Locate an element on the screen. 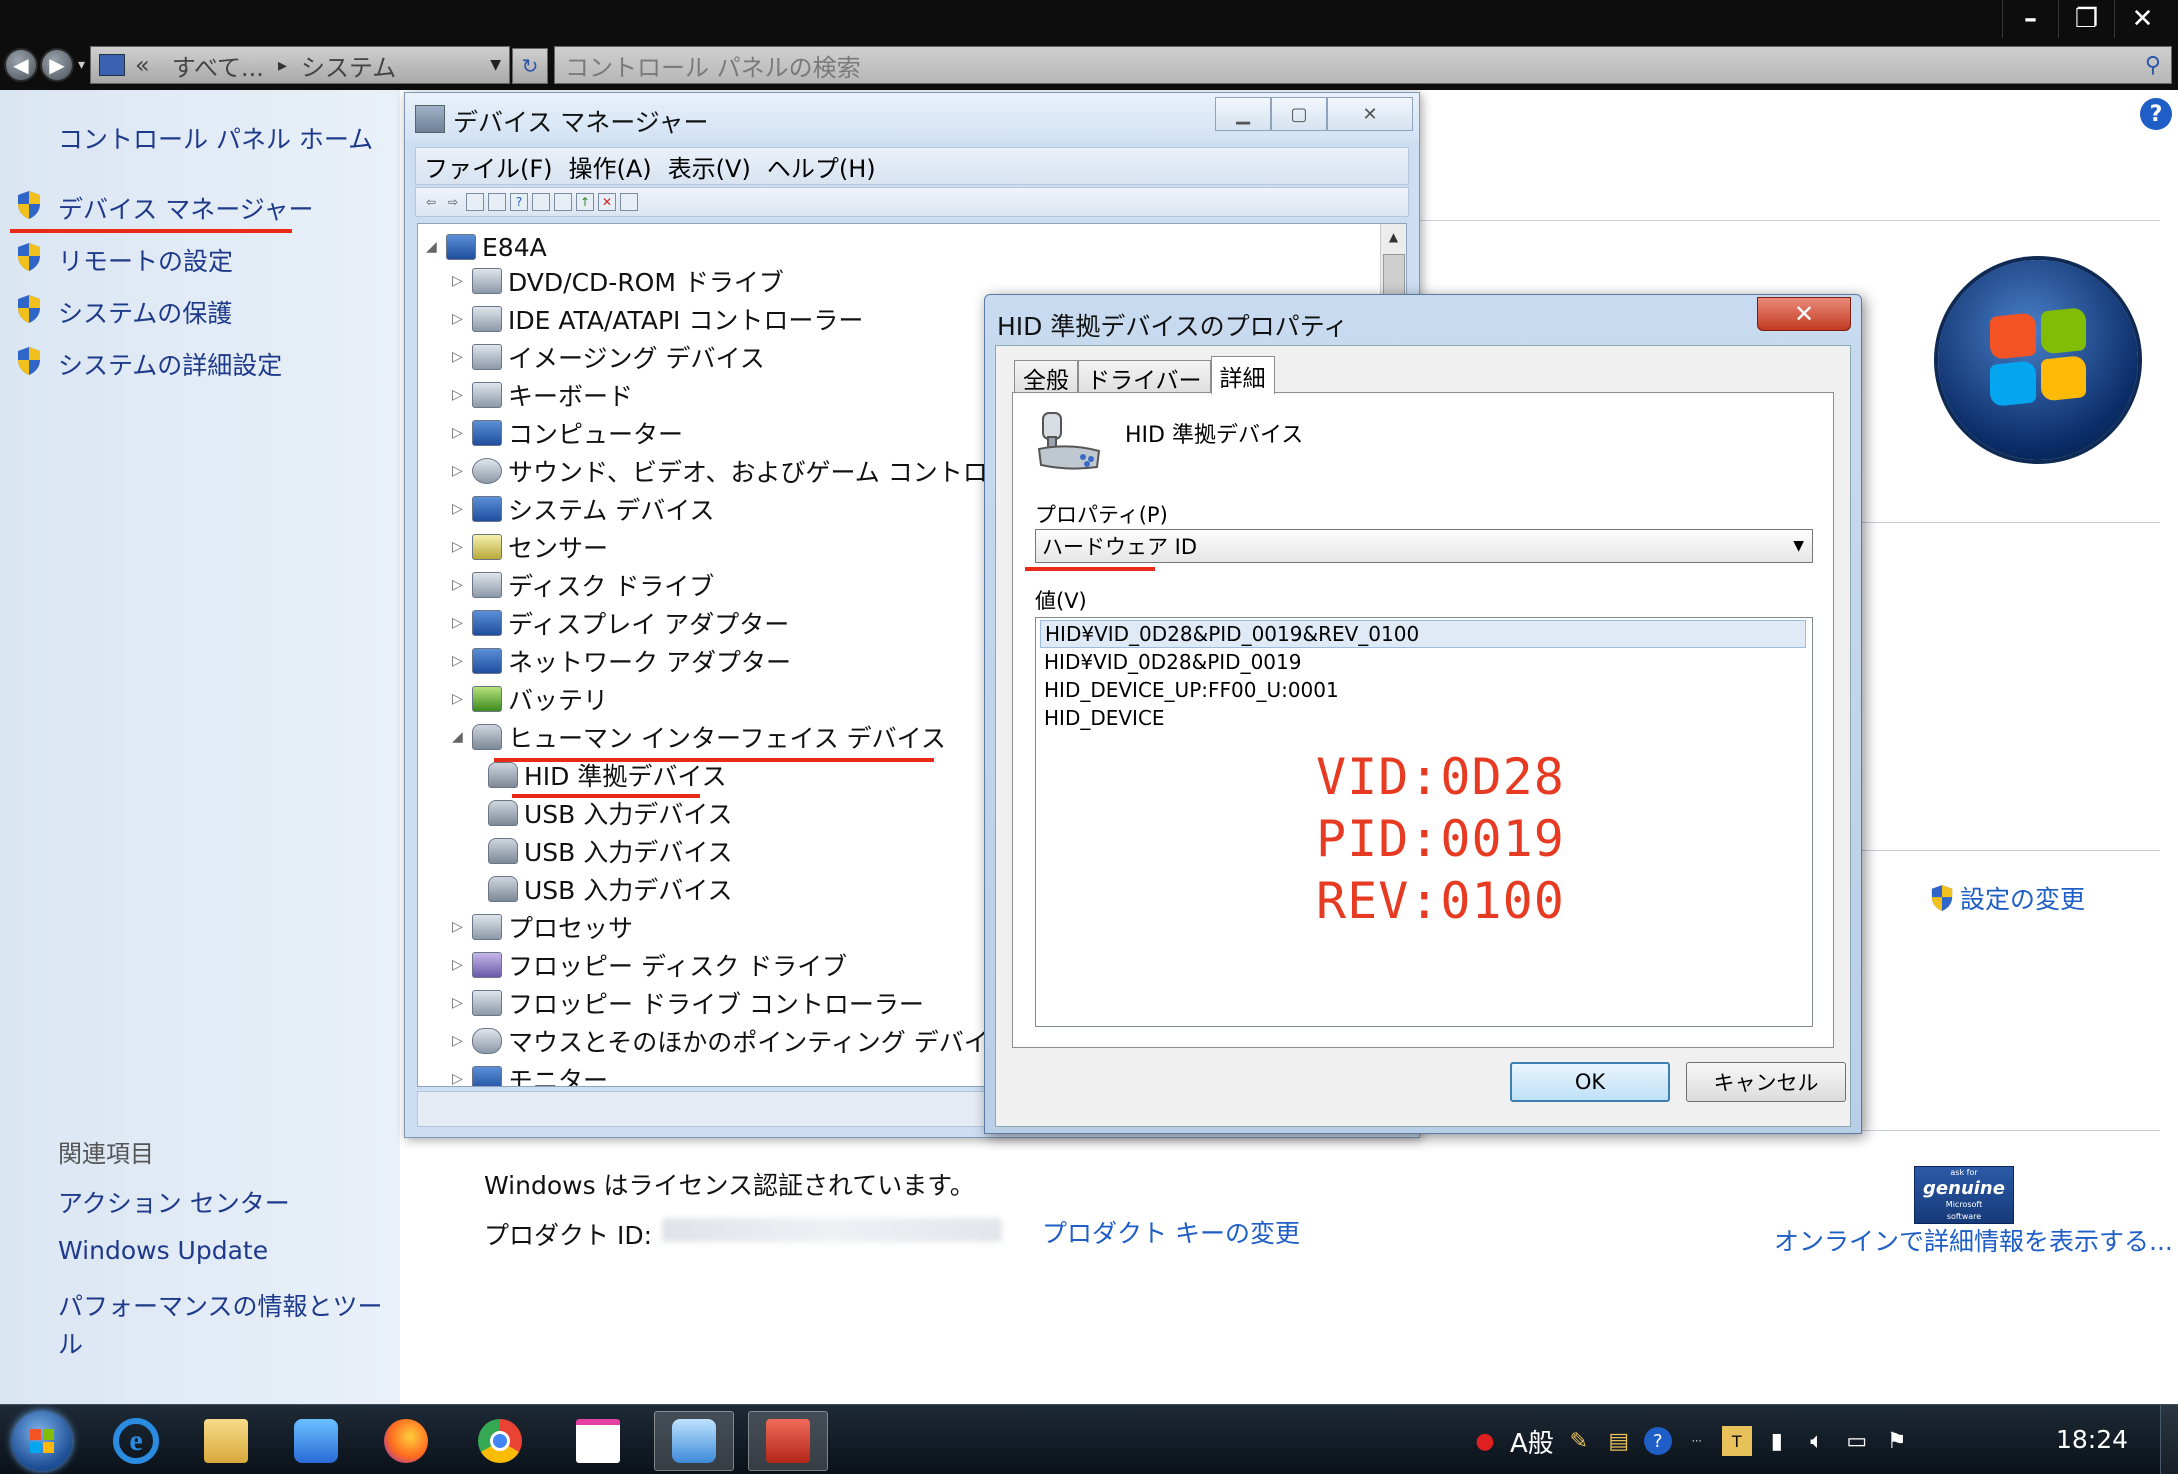 This screenshot has width=2178, height=1474. control-panel-home-link: コントロール パネル ホーム is located at coordinates (215, 138).